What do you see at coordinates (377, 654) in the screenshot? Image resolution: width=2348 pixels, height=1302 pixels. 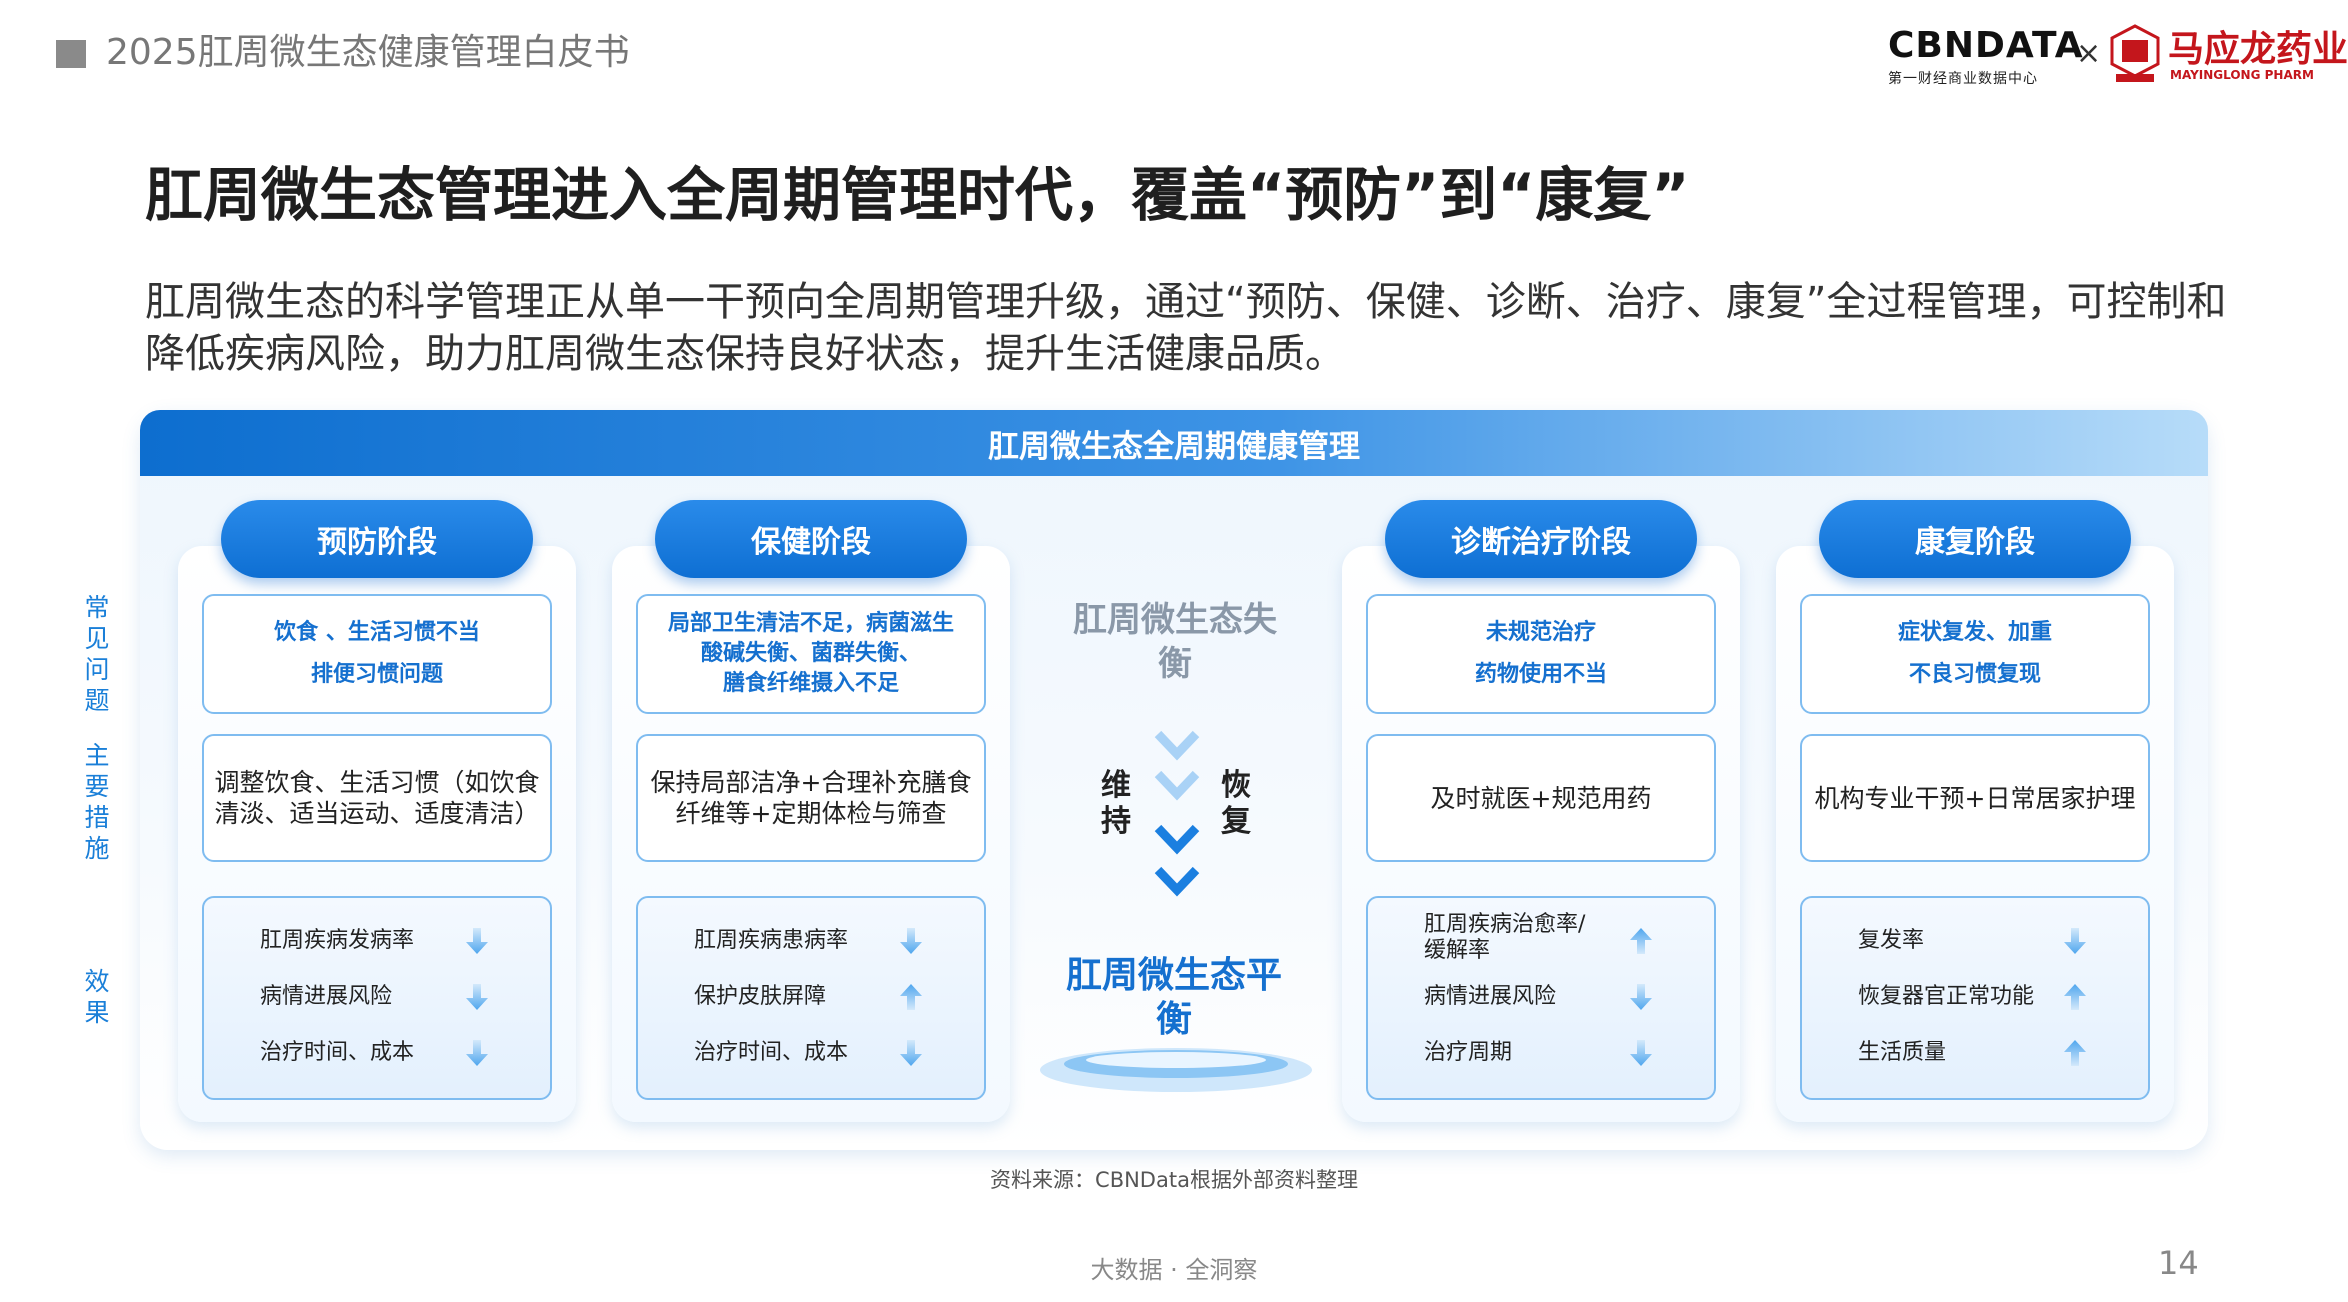 I see `problems-box-prevention: 饮食 、生活习惯不当 排便习惯问题` at bounding box center [377, 654].